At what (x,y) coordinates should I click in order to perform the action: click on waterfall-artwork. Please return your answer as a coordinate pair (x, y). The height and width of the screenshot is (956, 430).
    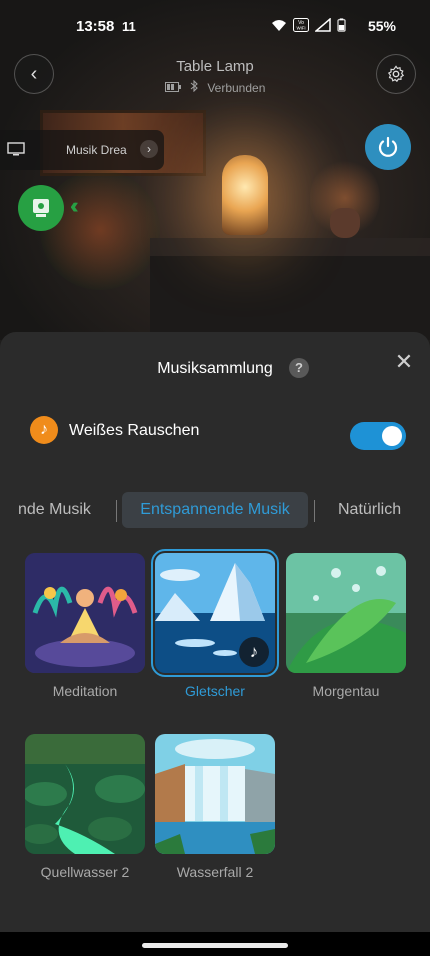
    Looking at the image, I should click on (215, 794).